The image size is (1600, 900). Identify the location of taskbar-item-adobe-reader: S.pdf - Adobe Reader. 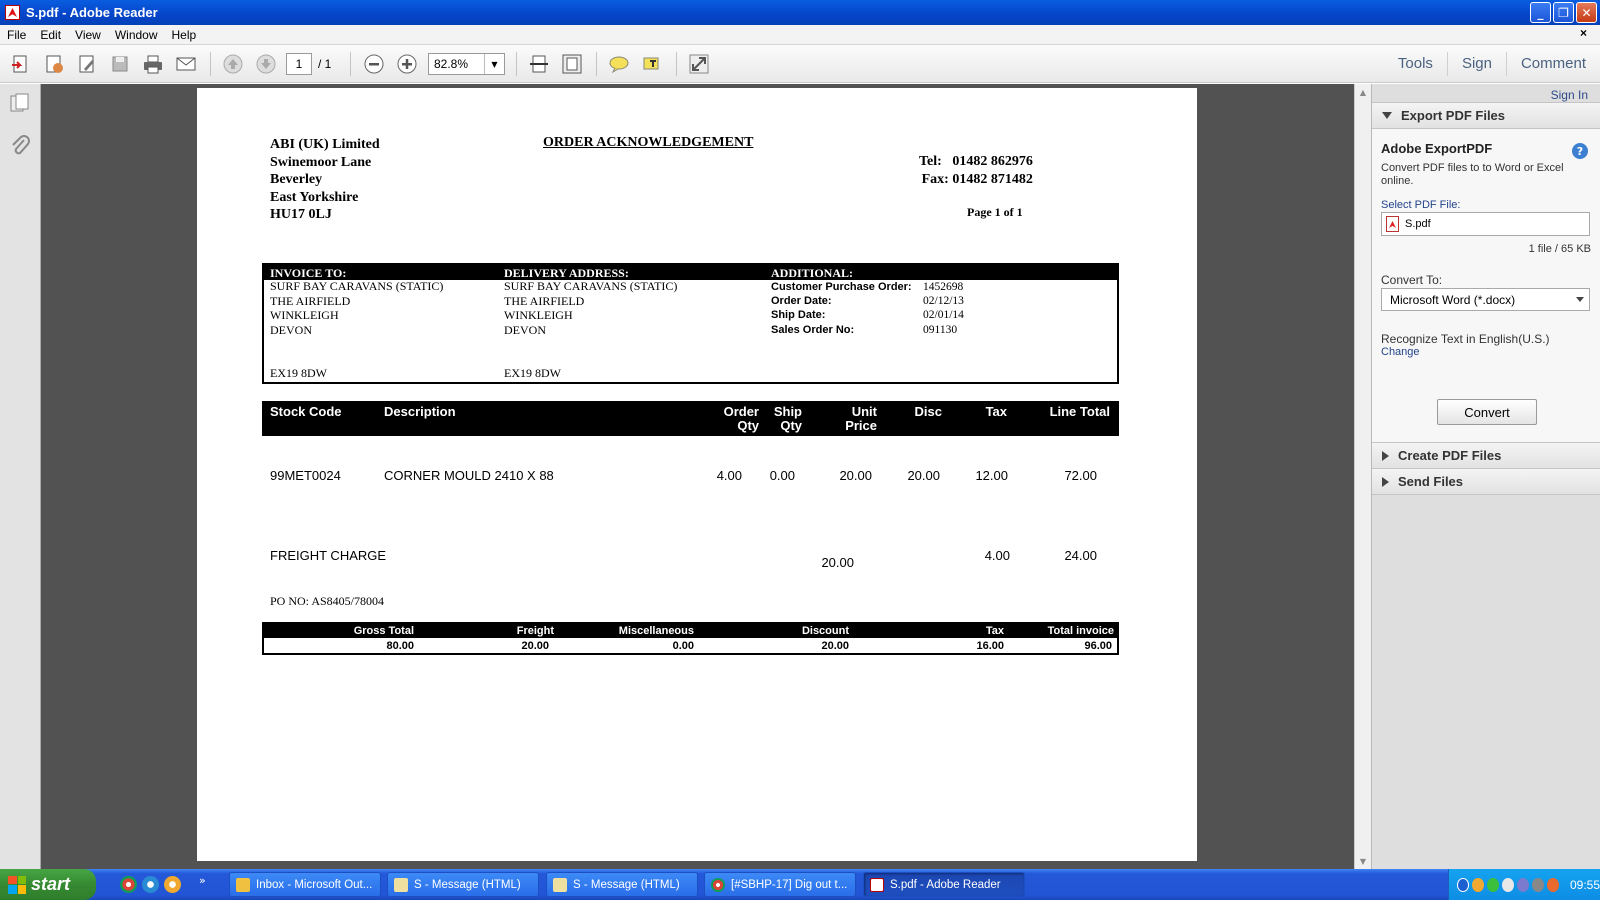
(944, 884).